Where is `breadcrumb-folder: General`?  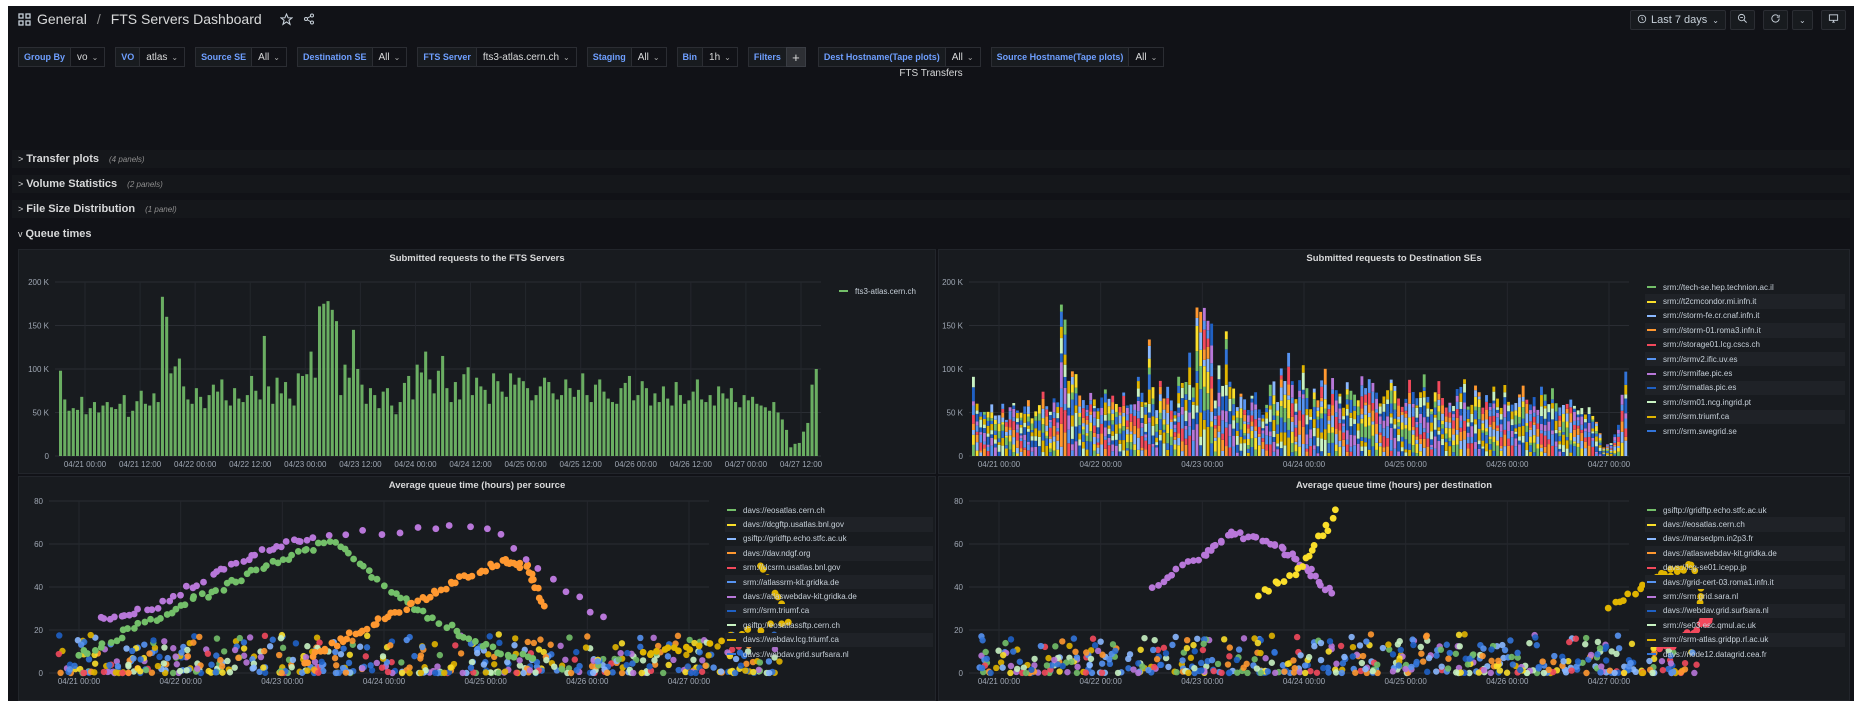
breadcrumb-folder: General is located at coordinates (62, 19).